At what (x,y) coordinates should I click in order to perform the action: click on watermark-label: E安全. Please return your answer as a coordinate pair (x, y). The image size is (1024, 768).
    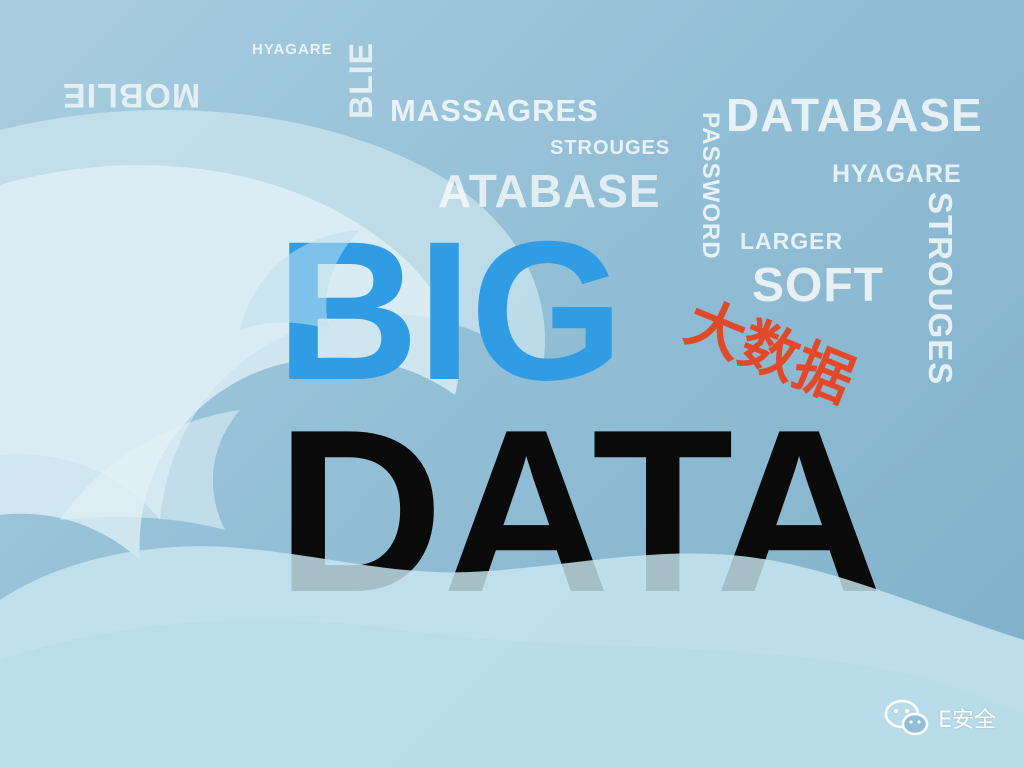
    Looking at the image, I should click on (967, 720).